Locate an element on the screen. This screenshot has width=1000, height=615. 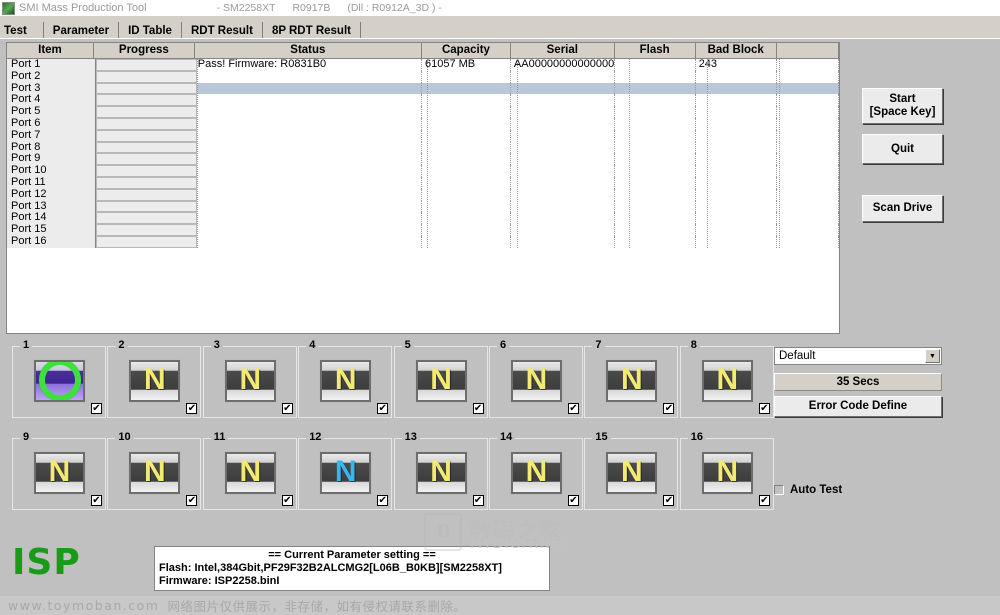
column-header-flash: Flash is located at coordinates (655, 50).